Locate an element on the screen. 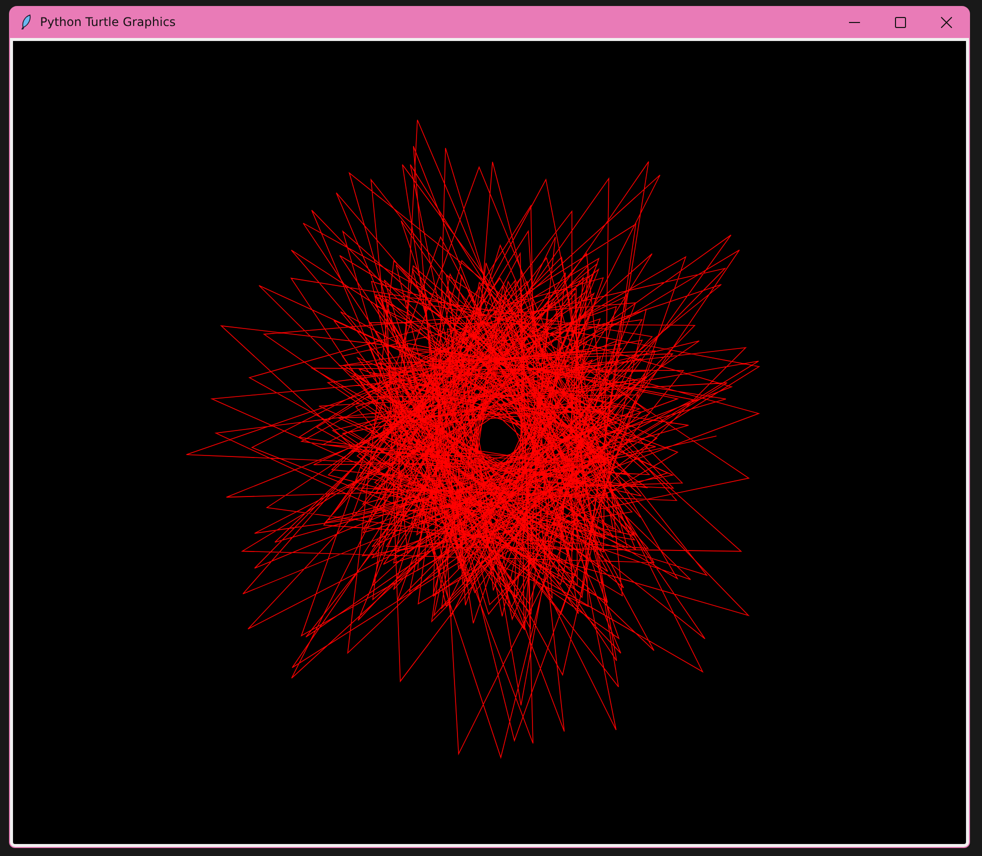 This screenshot has width=982, height=856. window-title: Python Turtle Graphics is located at coordinates (108, 22).